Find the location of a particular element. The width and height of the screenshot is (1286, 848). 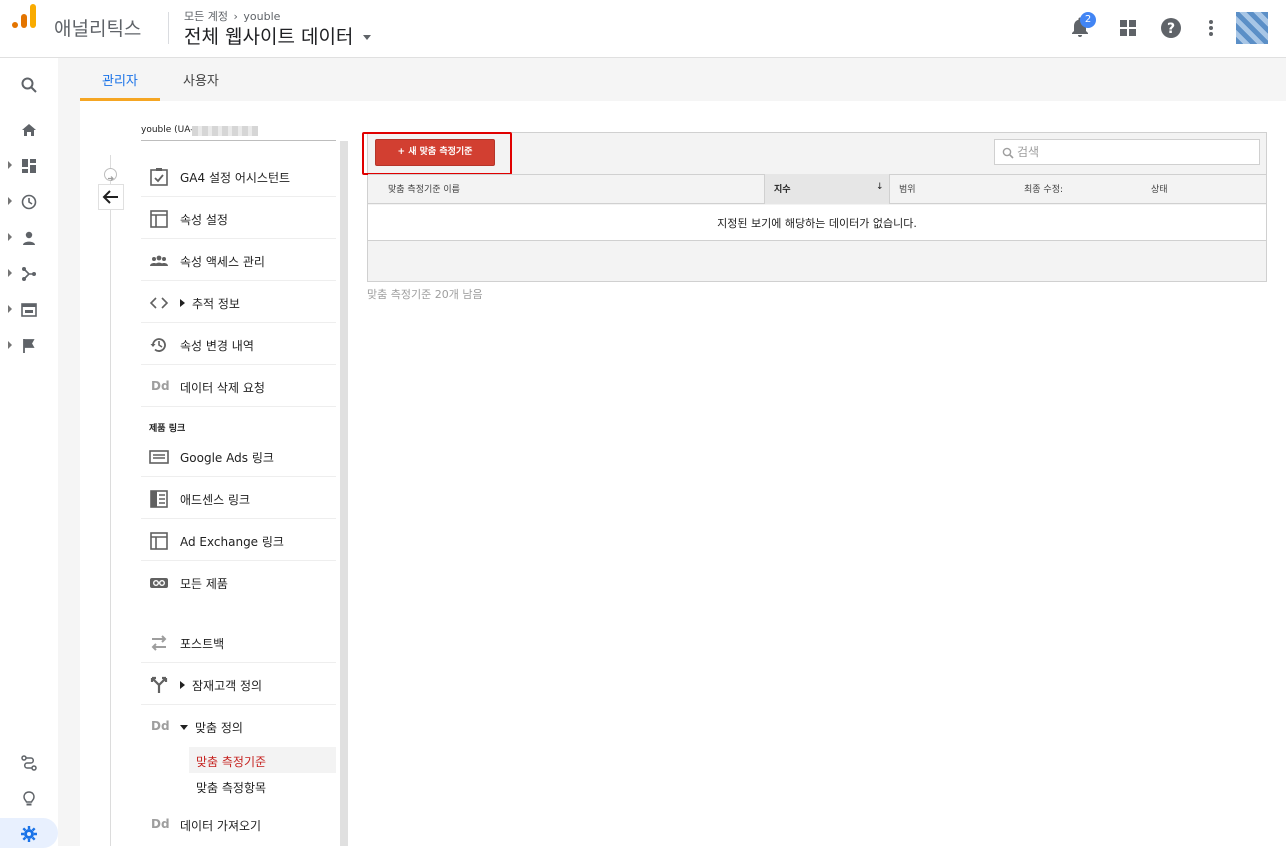

rail-conversions is located at coordinates (29, 346).